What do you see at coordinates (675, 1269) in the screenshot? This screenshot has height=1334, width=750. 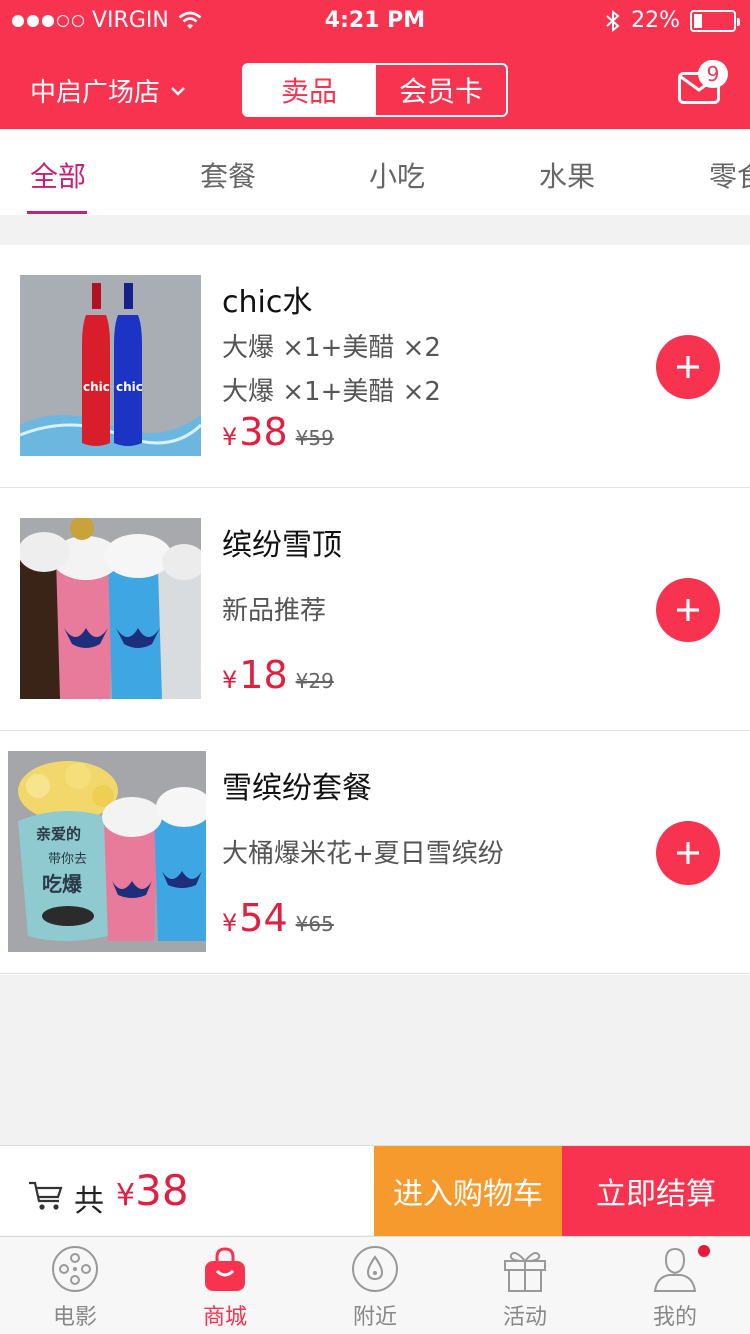 I see `user-icon` at bounding box center [675, 1269].